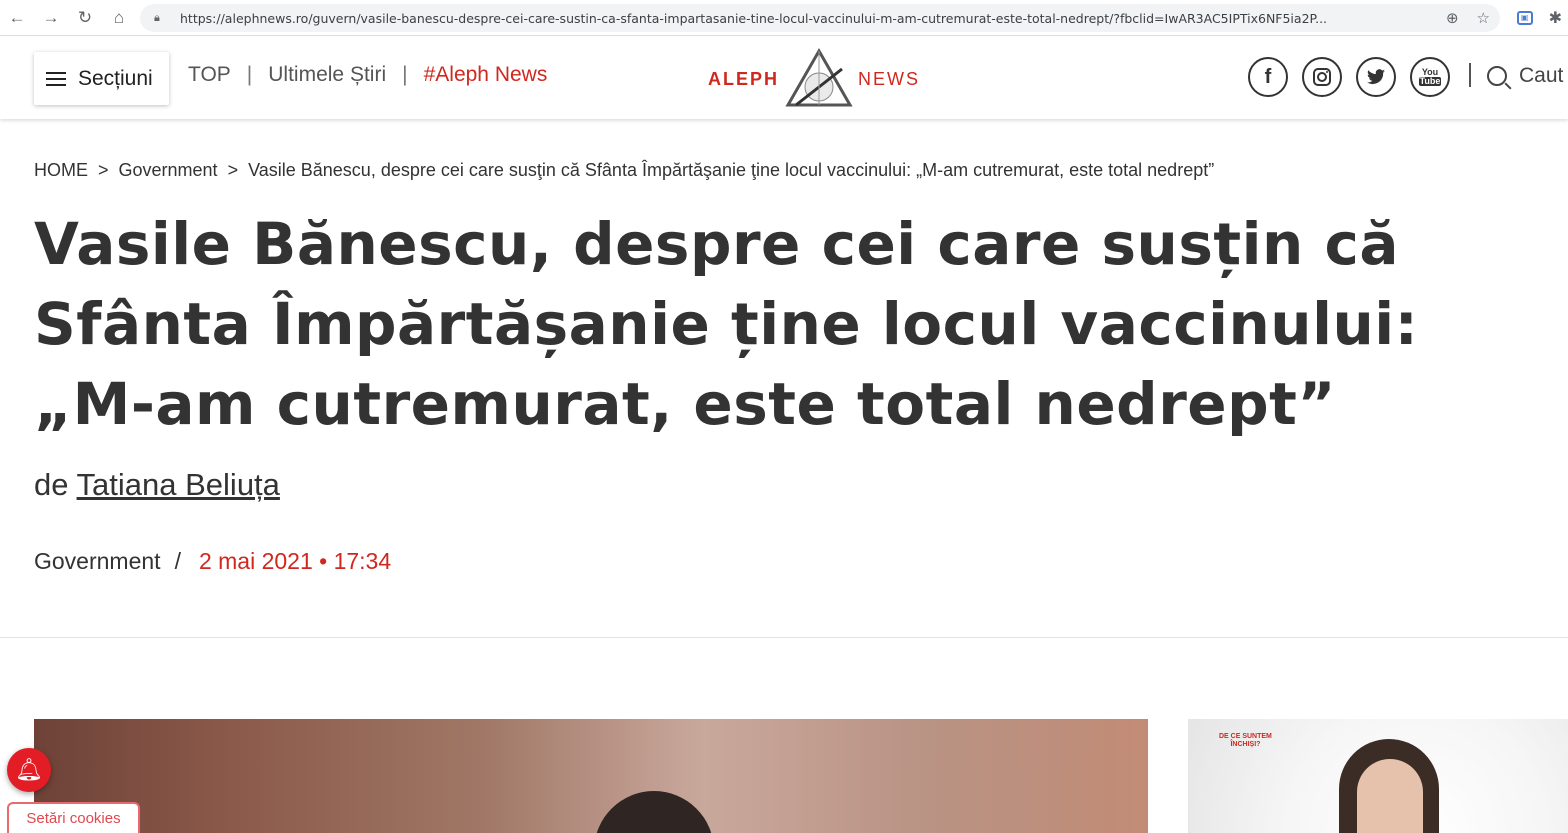 The width and height of the screenshot is (1568, 833). I want to click on ad-label: DE CE SUNTEM ÎNCHIȘI?, so click(1245, 741).